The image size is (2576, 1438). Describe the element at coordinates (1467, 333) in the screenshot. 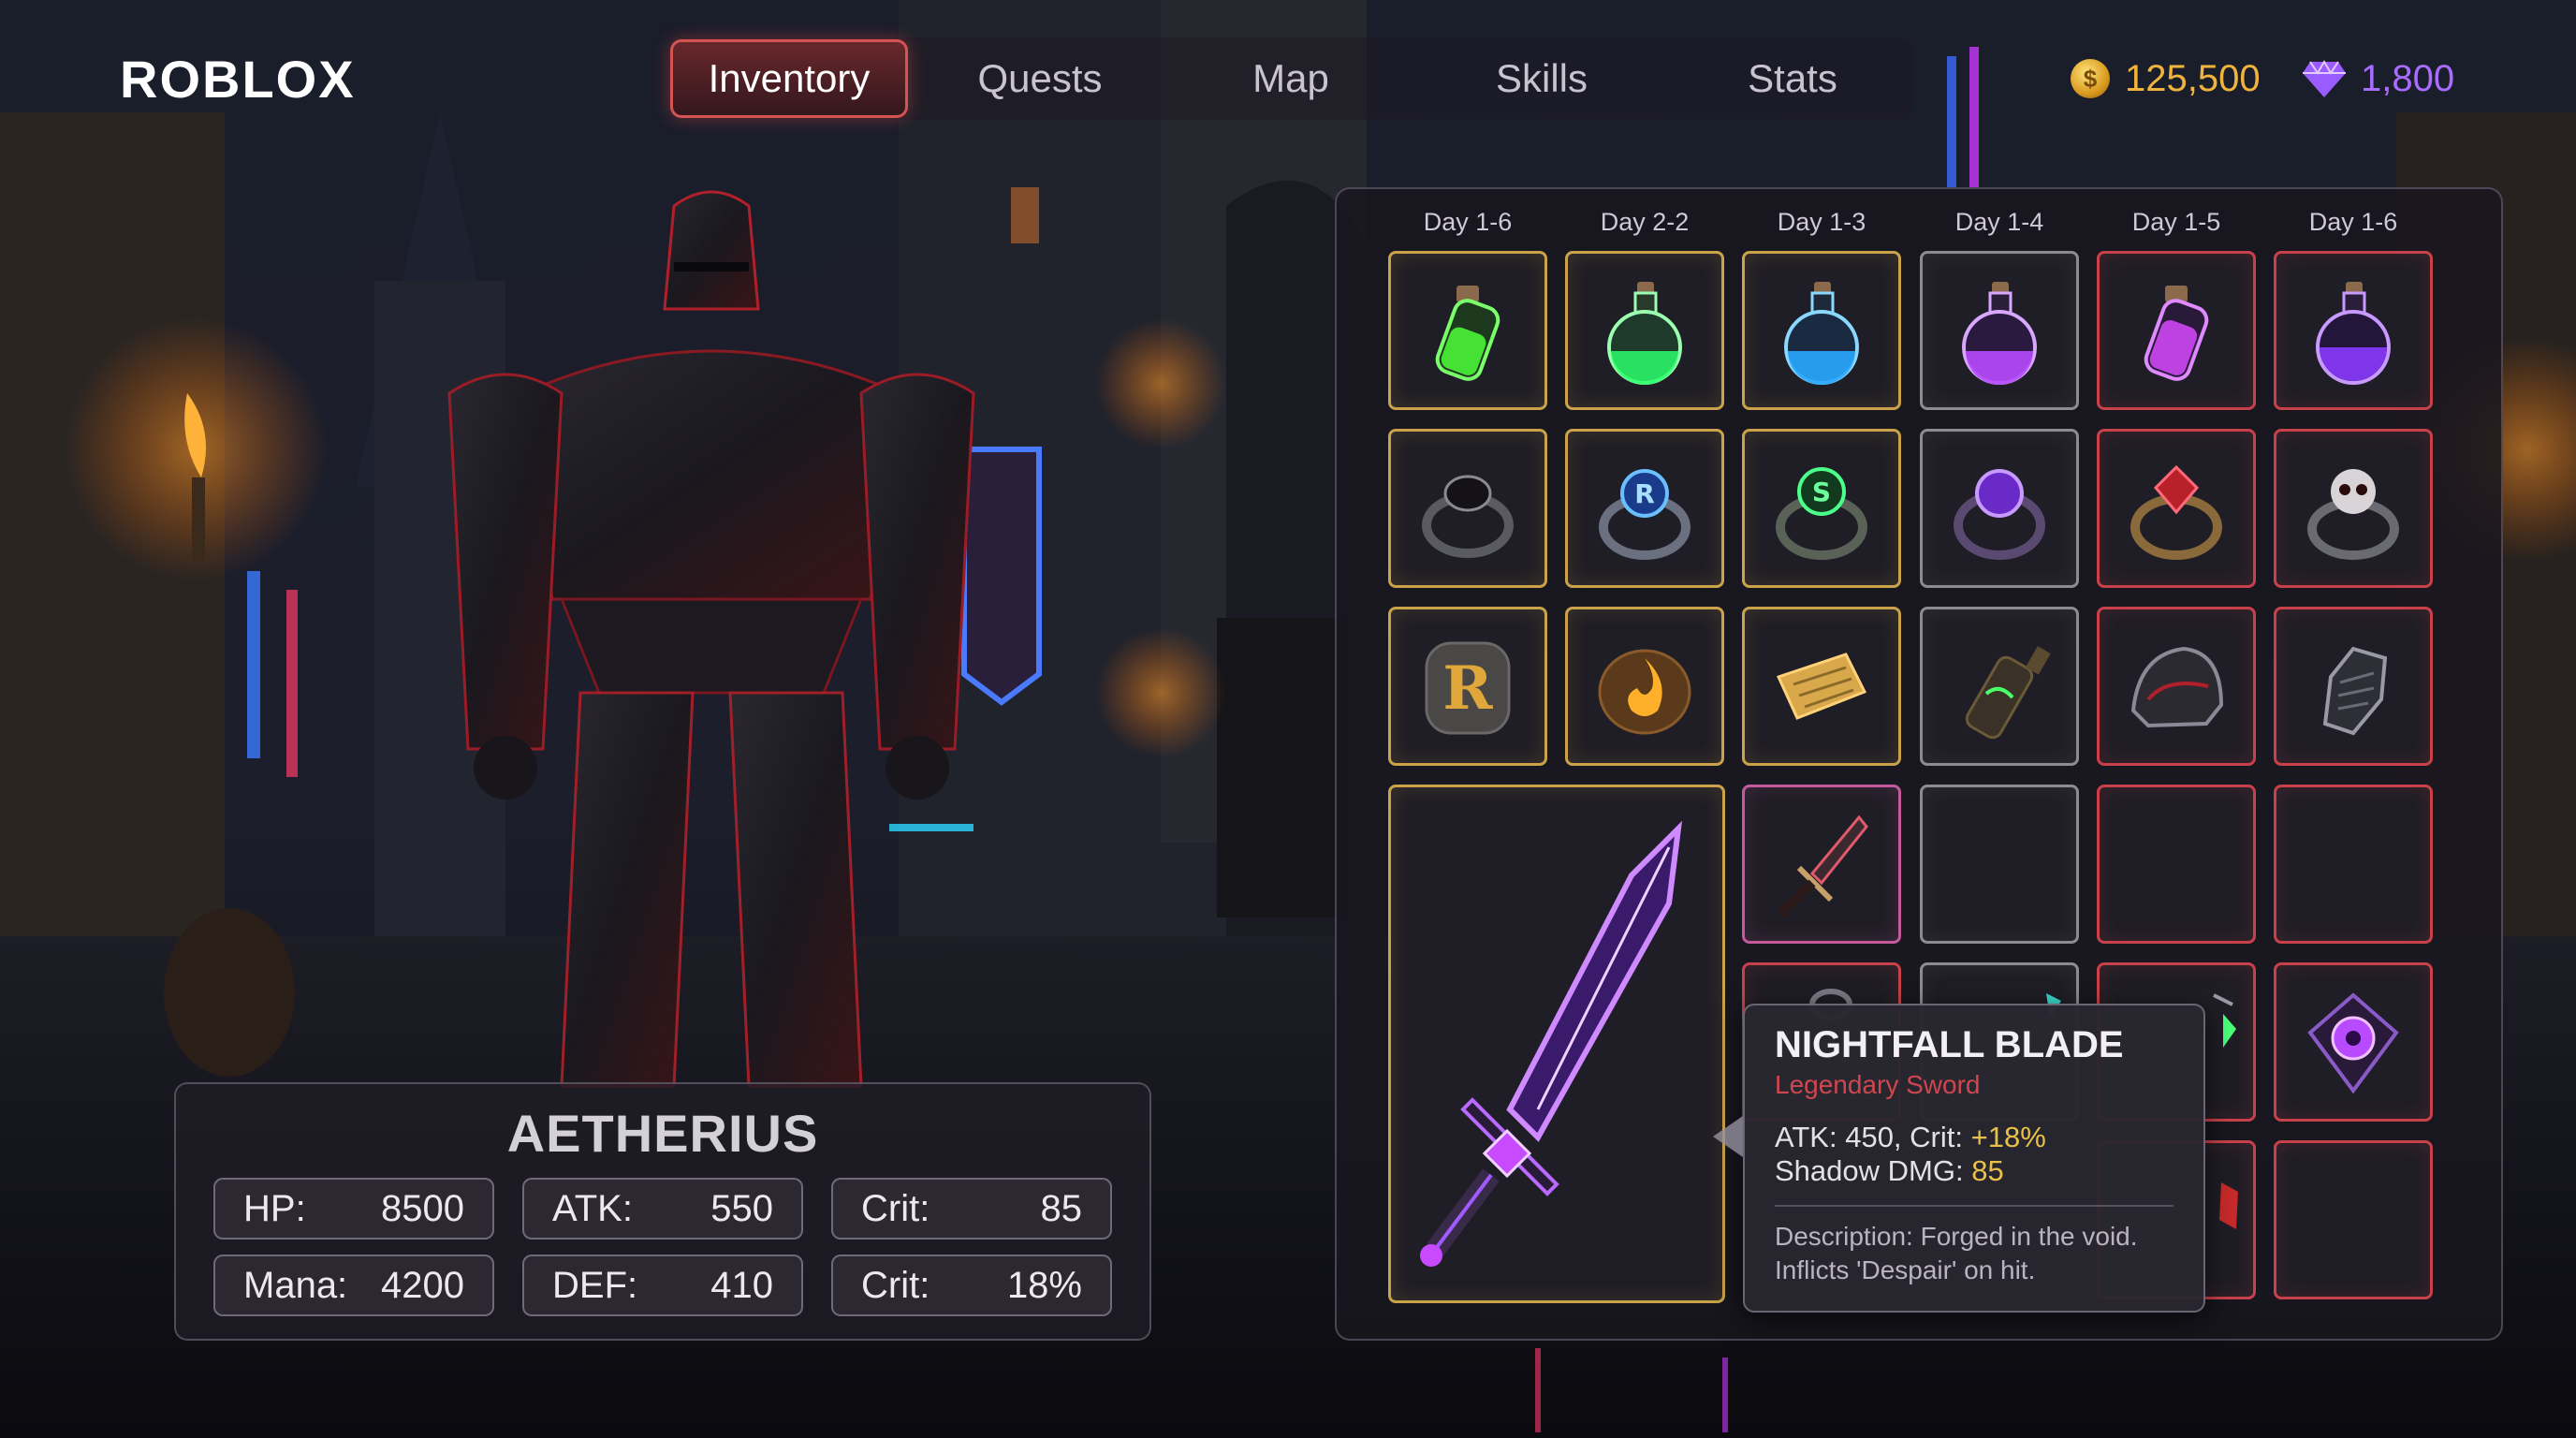

I see `green-potion-vial-icon` at that location.